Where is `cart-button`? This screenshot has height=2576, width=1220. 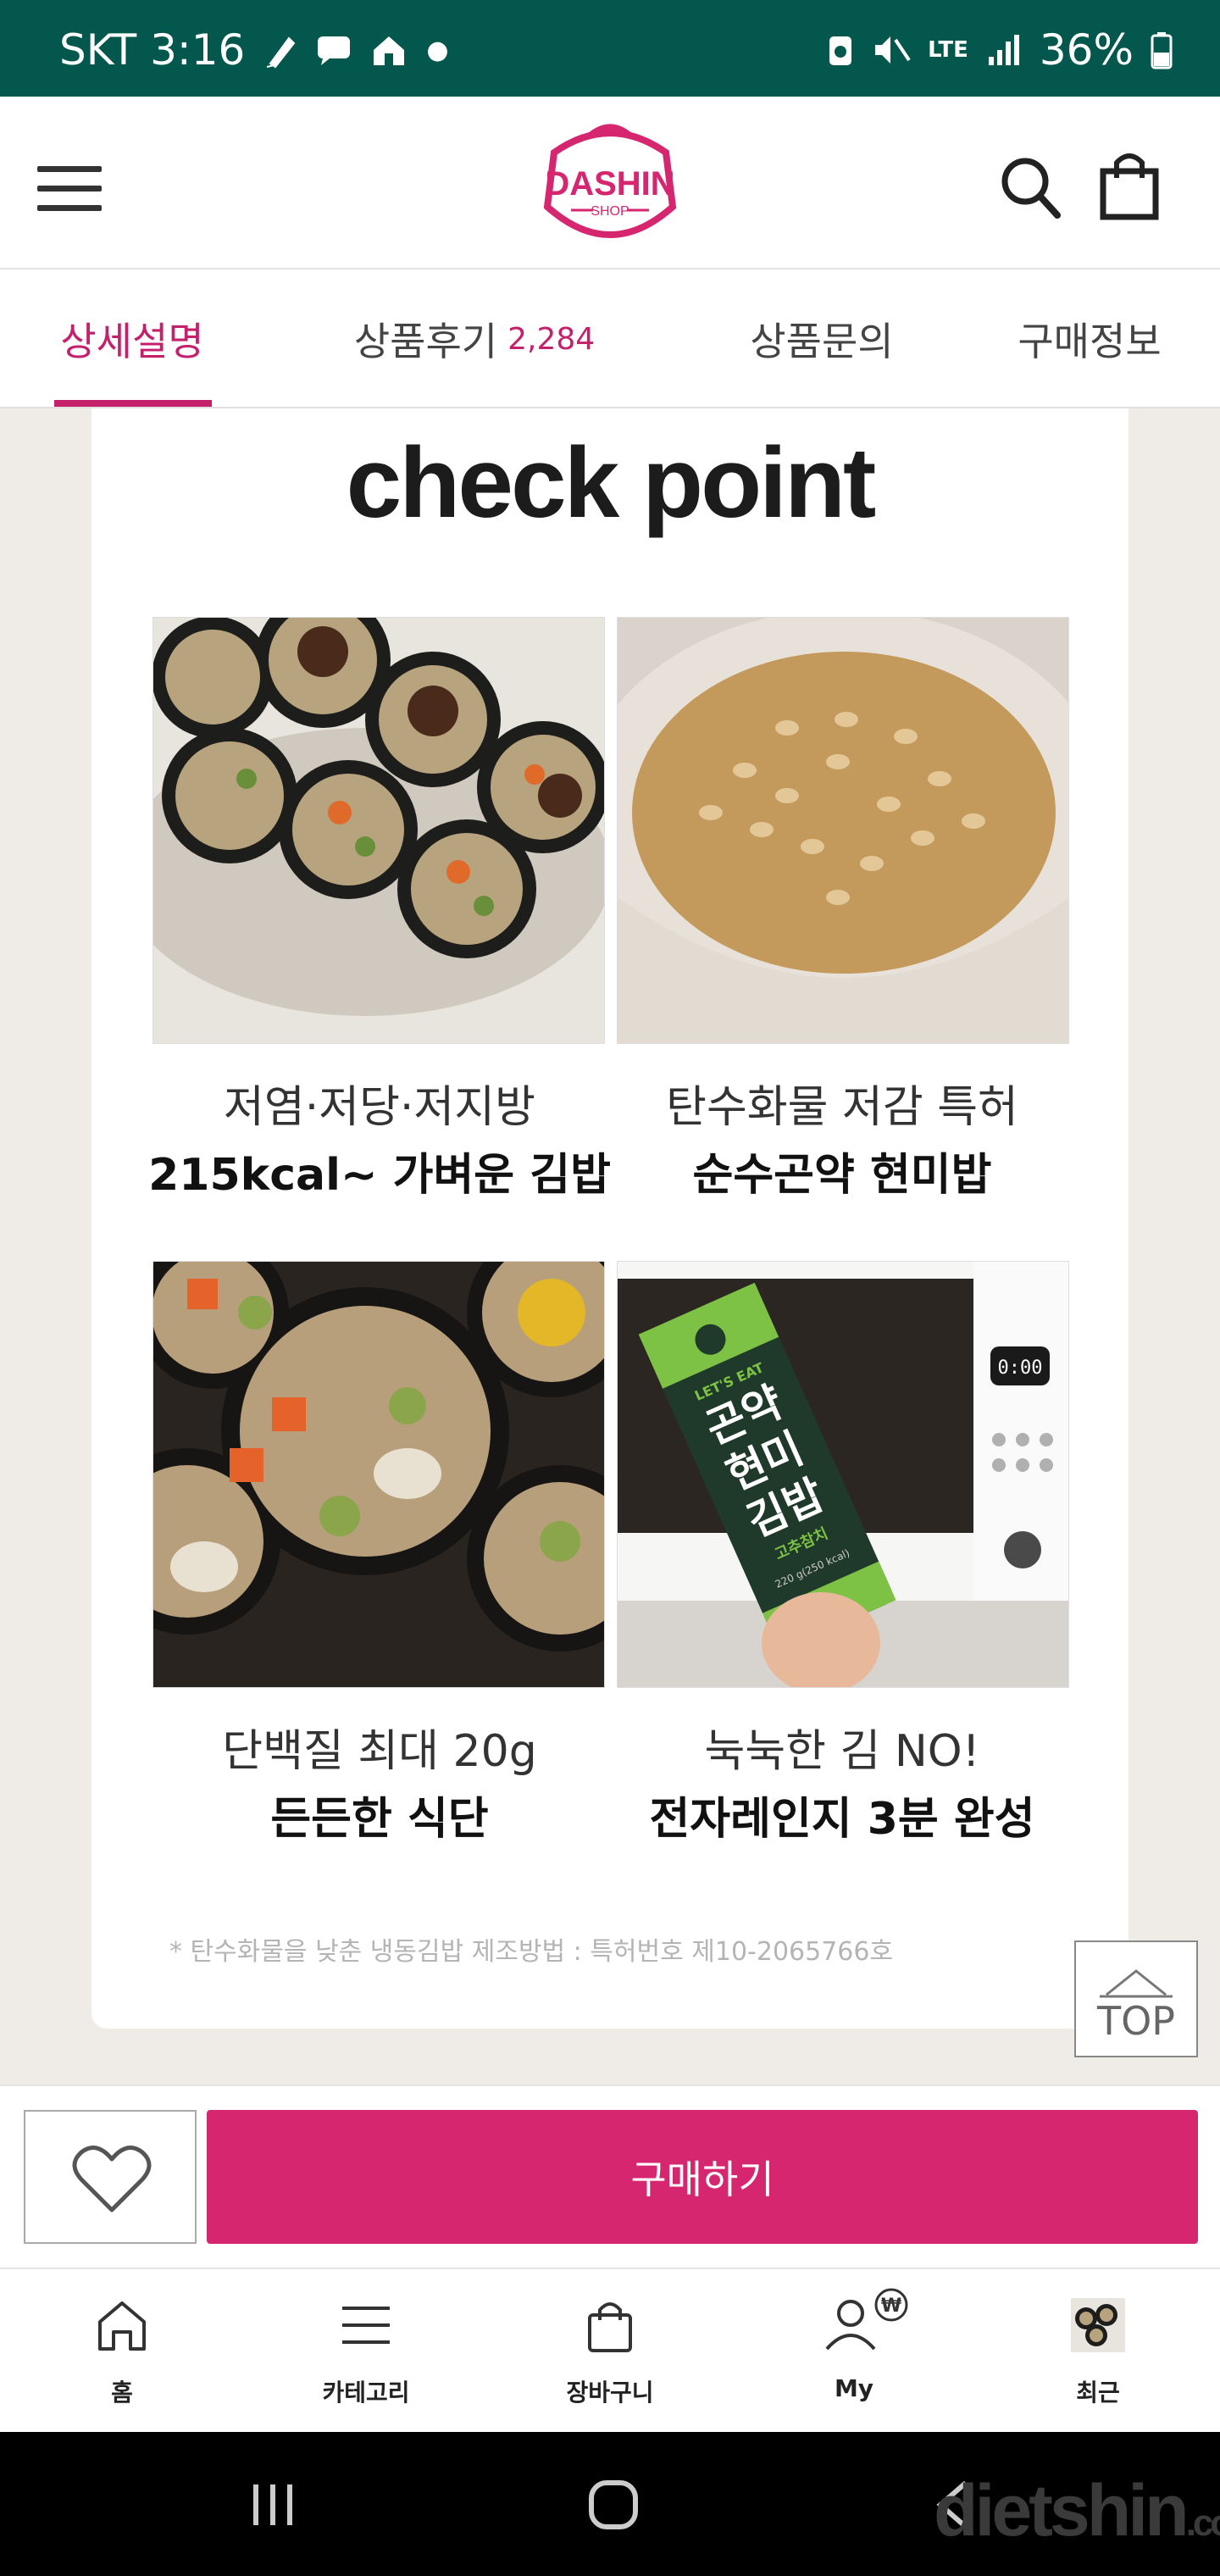 cart-button is located at coordinates (1129, 184).